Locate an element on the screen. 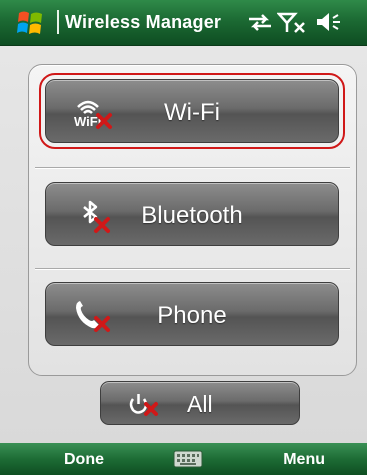 Image resolution: width=367 pixels, height=475 pixels. phone-button: Phone is located at coordinates (192, 314).